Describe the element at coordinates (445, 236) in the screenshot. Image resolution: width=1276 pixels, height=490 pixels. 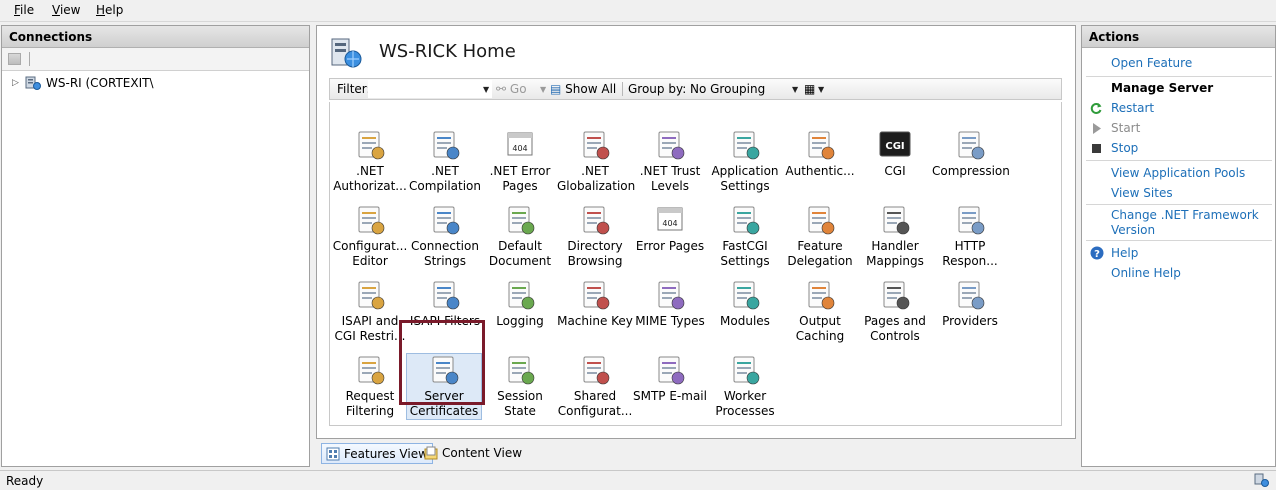
I see `feature-connection-strings: Connection Strings` at that location.